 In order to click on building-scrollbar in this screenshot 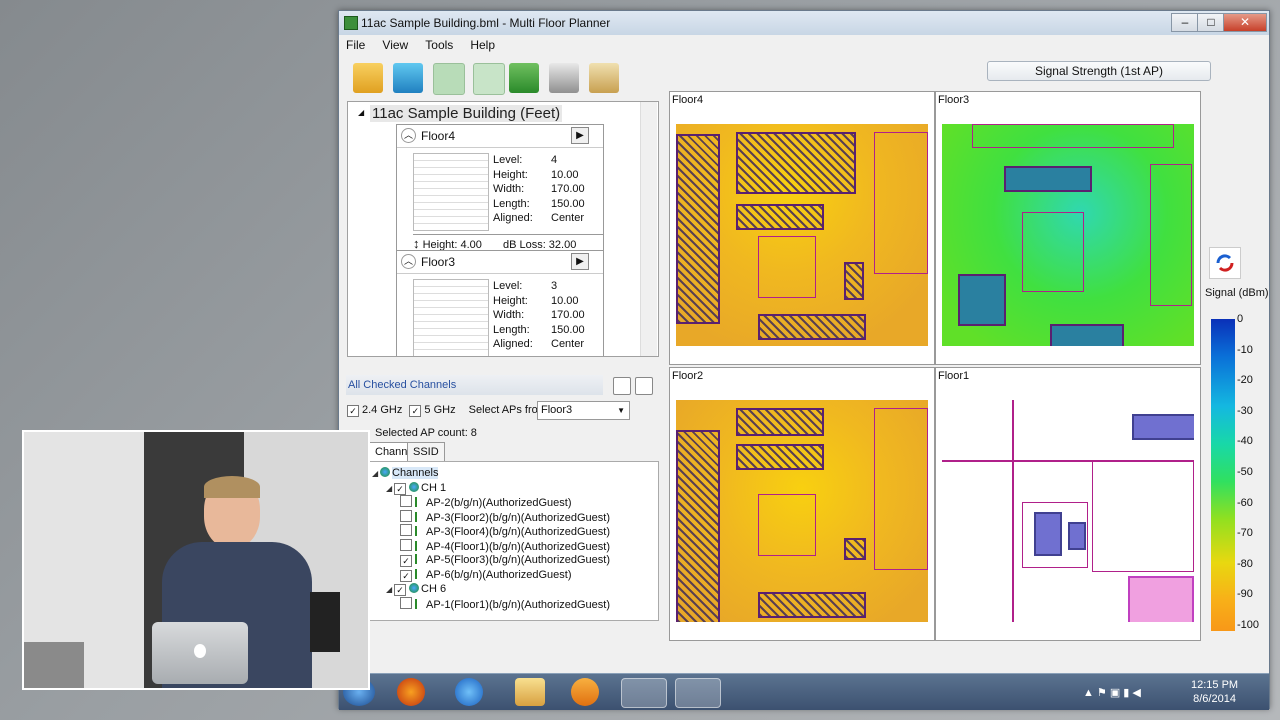, I will do `click(648, 229)`.